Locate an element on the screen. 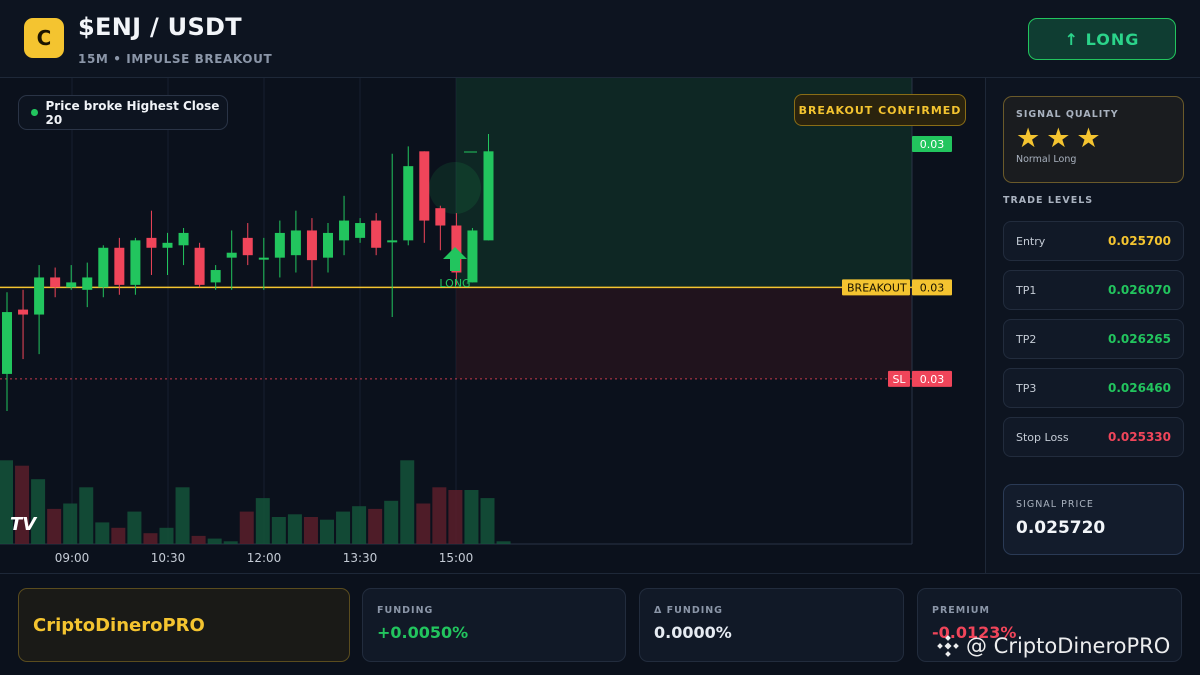 The image size is (1200, 675). level-row-entry: Entry 0.025700 is located at coordinates (1093, 241).